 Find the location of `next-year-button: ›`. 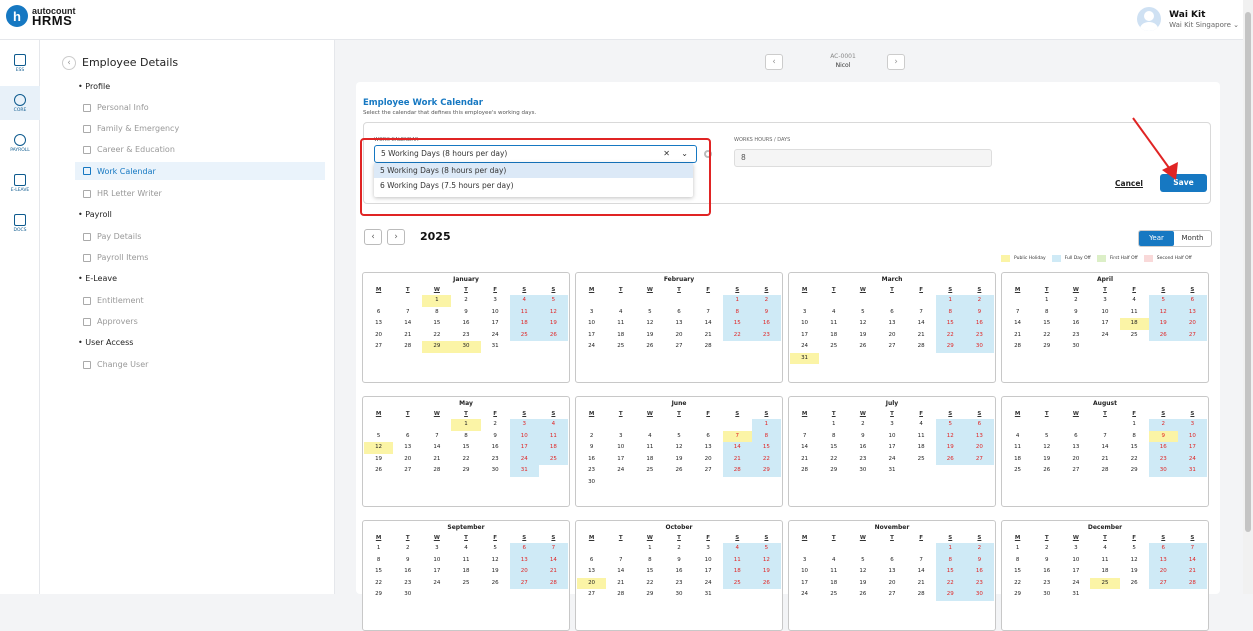

next-year-button: › is located at coordinates (396, 237).